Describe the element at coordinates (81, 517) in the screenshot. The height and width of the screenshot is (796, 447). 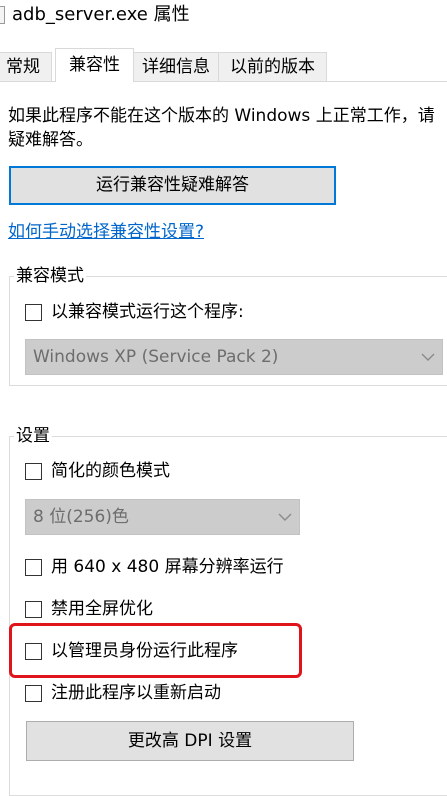
I see `color-depth-select-value: 8 位(256)色` at that location.